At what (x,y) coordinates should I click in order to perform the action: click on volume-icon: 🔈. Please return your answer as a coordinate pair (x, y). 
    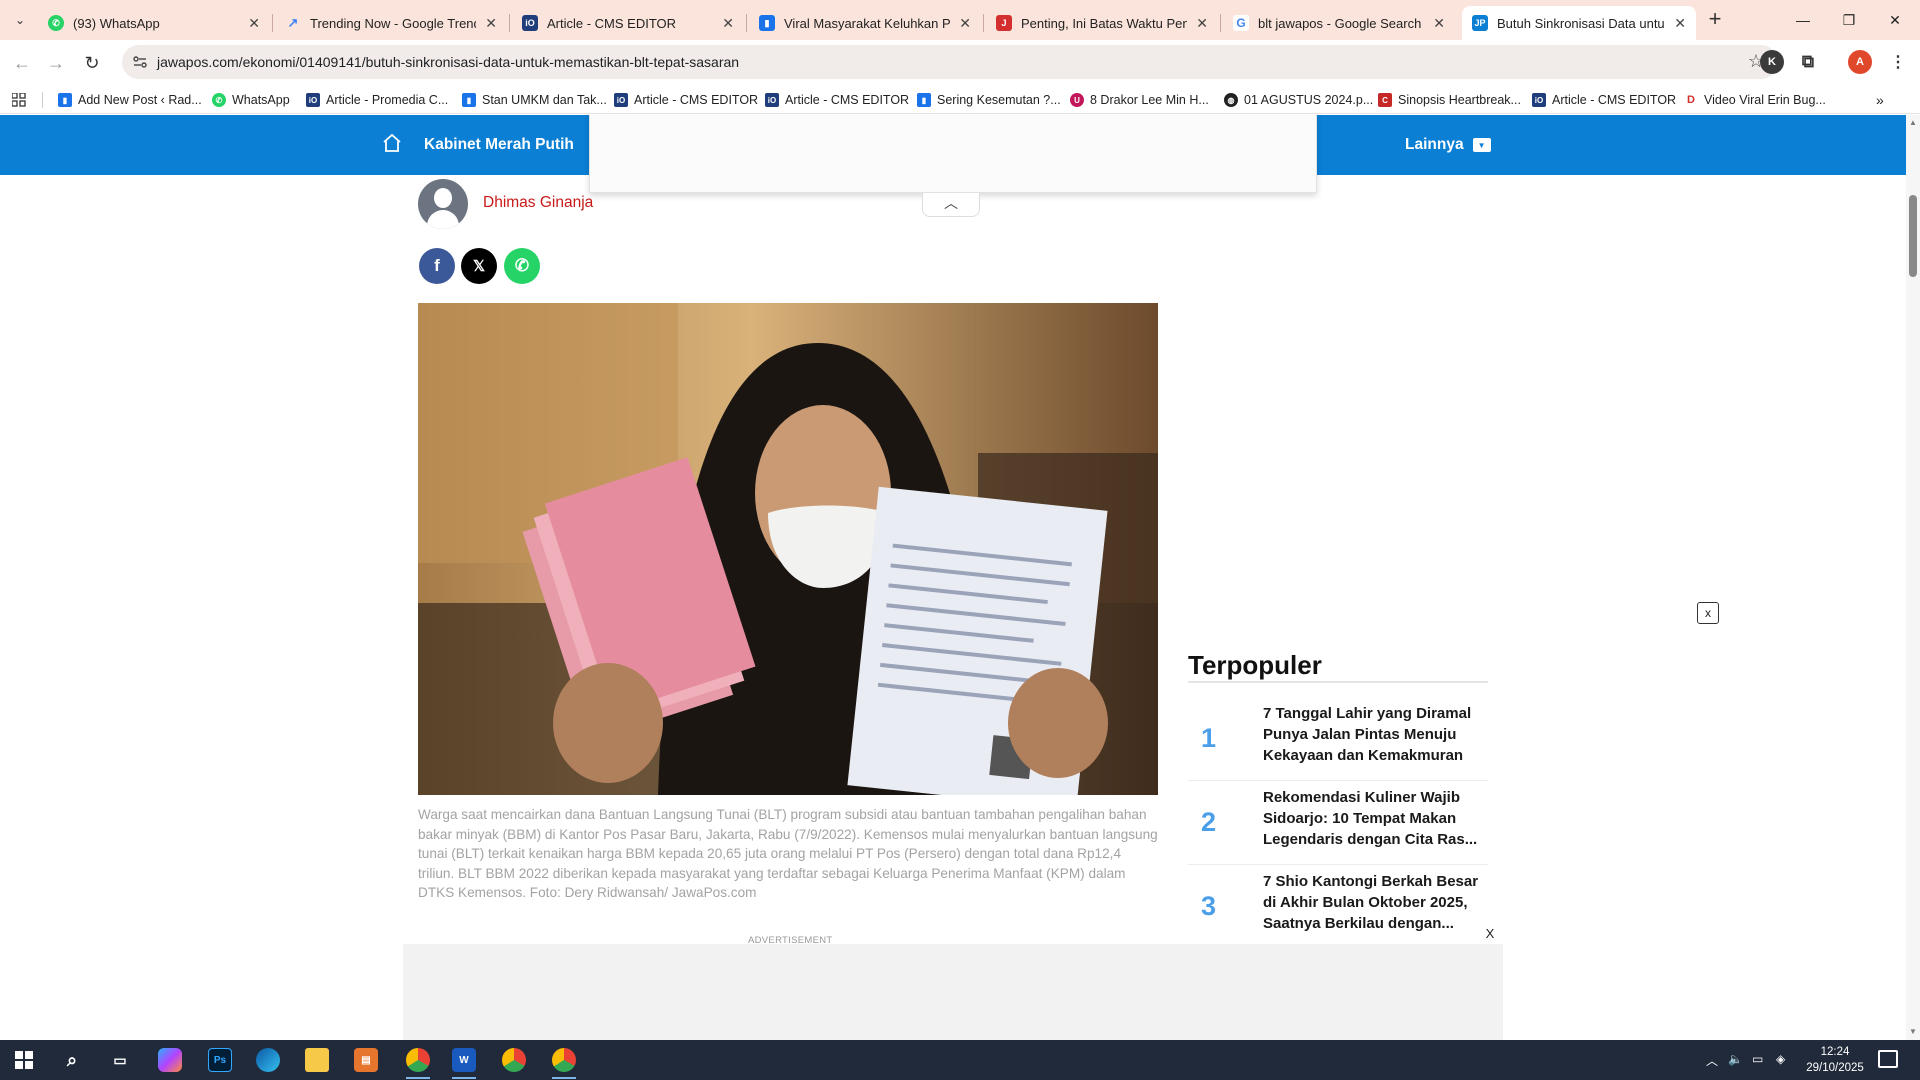
    Looking at the image, I should click on (1735, 1059).